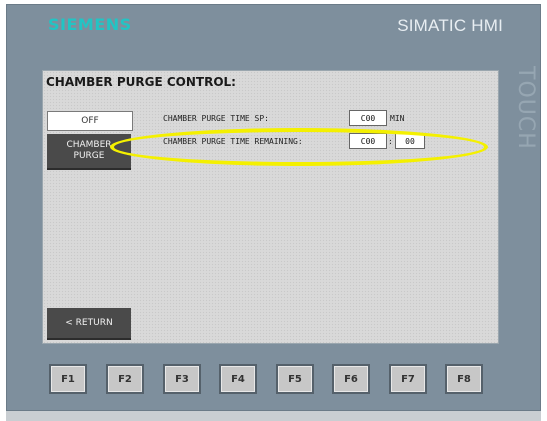 The width and height of the screenshot is (547, 421). What do you see at coordinates (450, 25) in the screenshot?
I see `model-name: SIMATIC HMI` at bounding box center [450, 25].